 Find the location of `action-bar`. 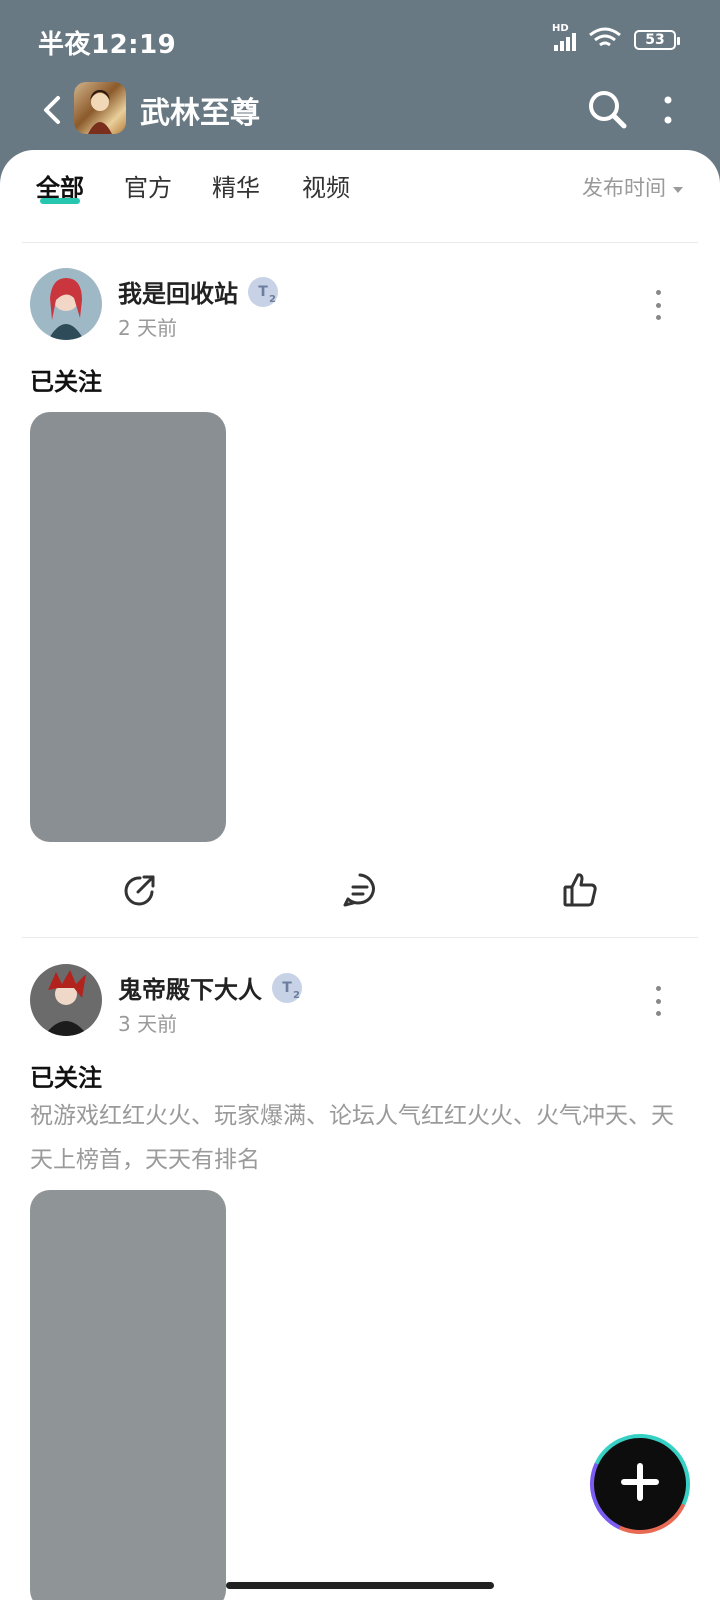

action-bar is located at coordinates (360, 890).